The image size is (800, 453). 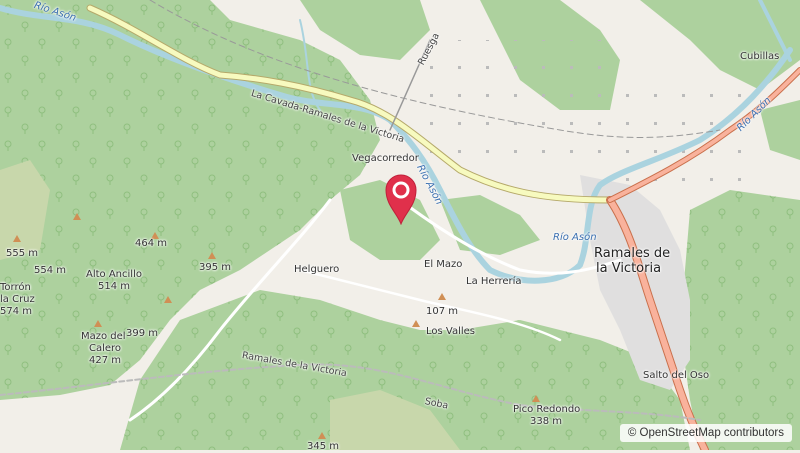 I want to click on place-la-herreria: La Herrería, so click(x=494, y=282).